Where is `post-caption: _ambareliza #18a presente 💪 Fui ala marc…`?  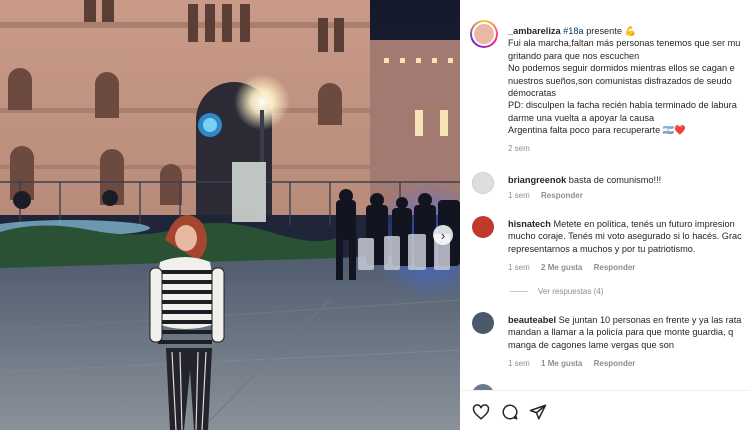
post-caption: _ambareliza #18a presente 💪 Fui ala marc… is located at coordinates (629, 81).